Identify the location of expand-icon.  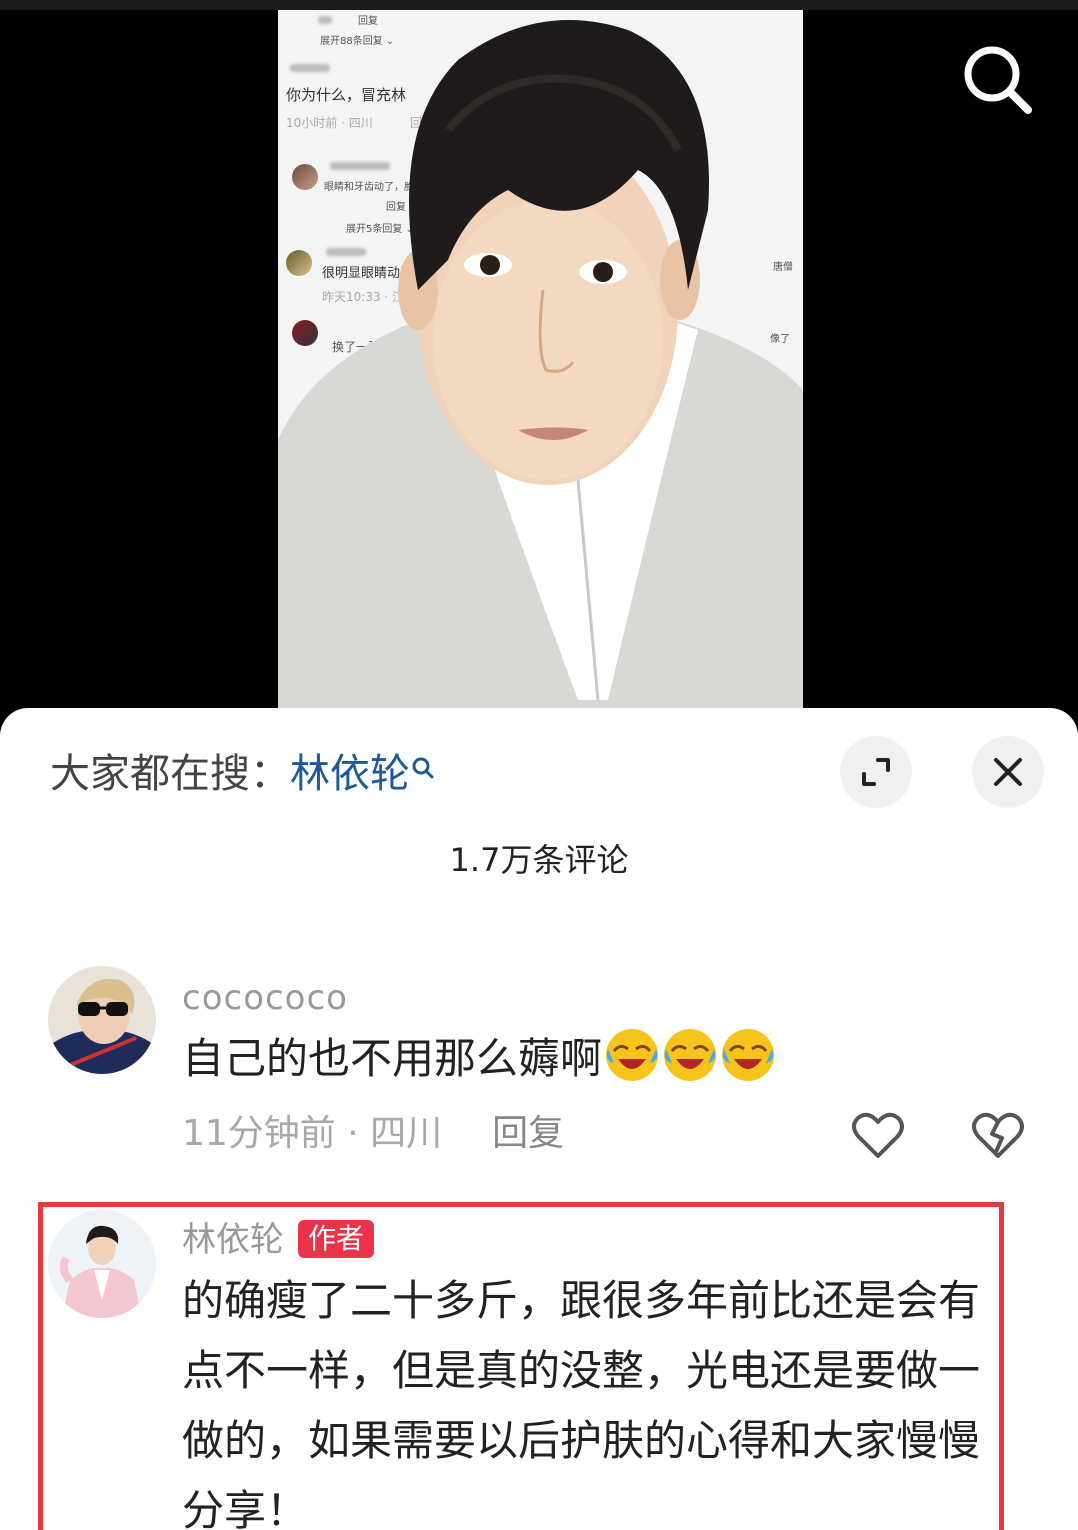
(876, 772).